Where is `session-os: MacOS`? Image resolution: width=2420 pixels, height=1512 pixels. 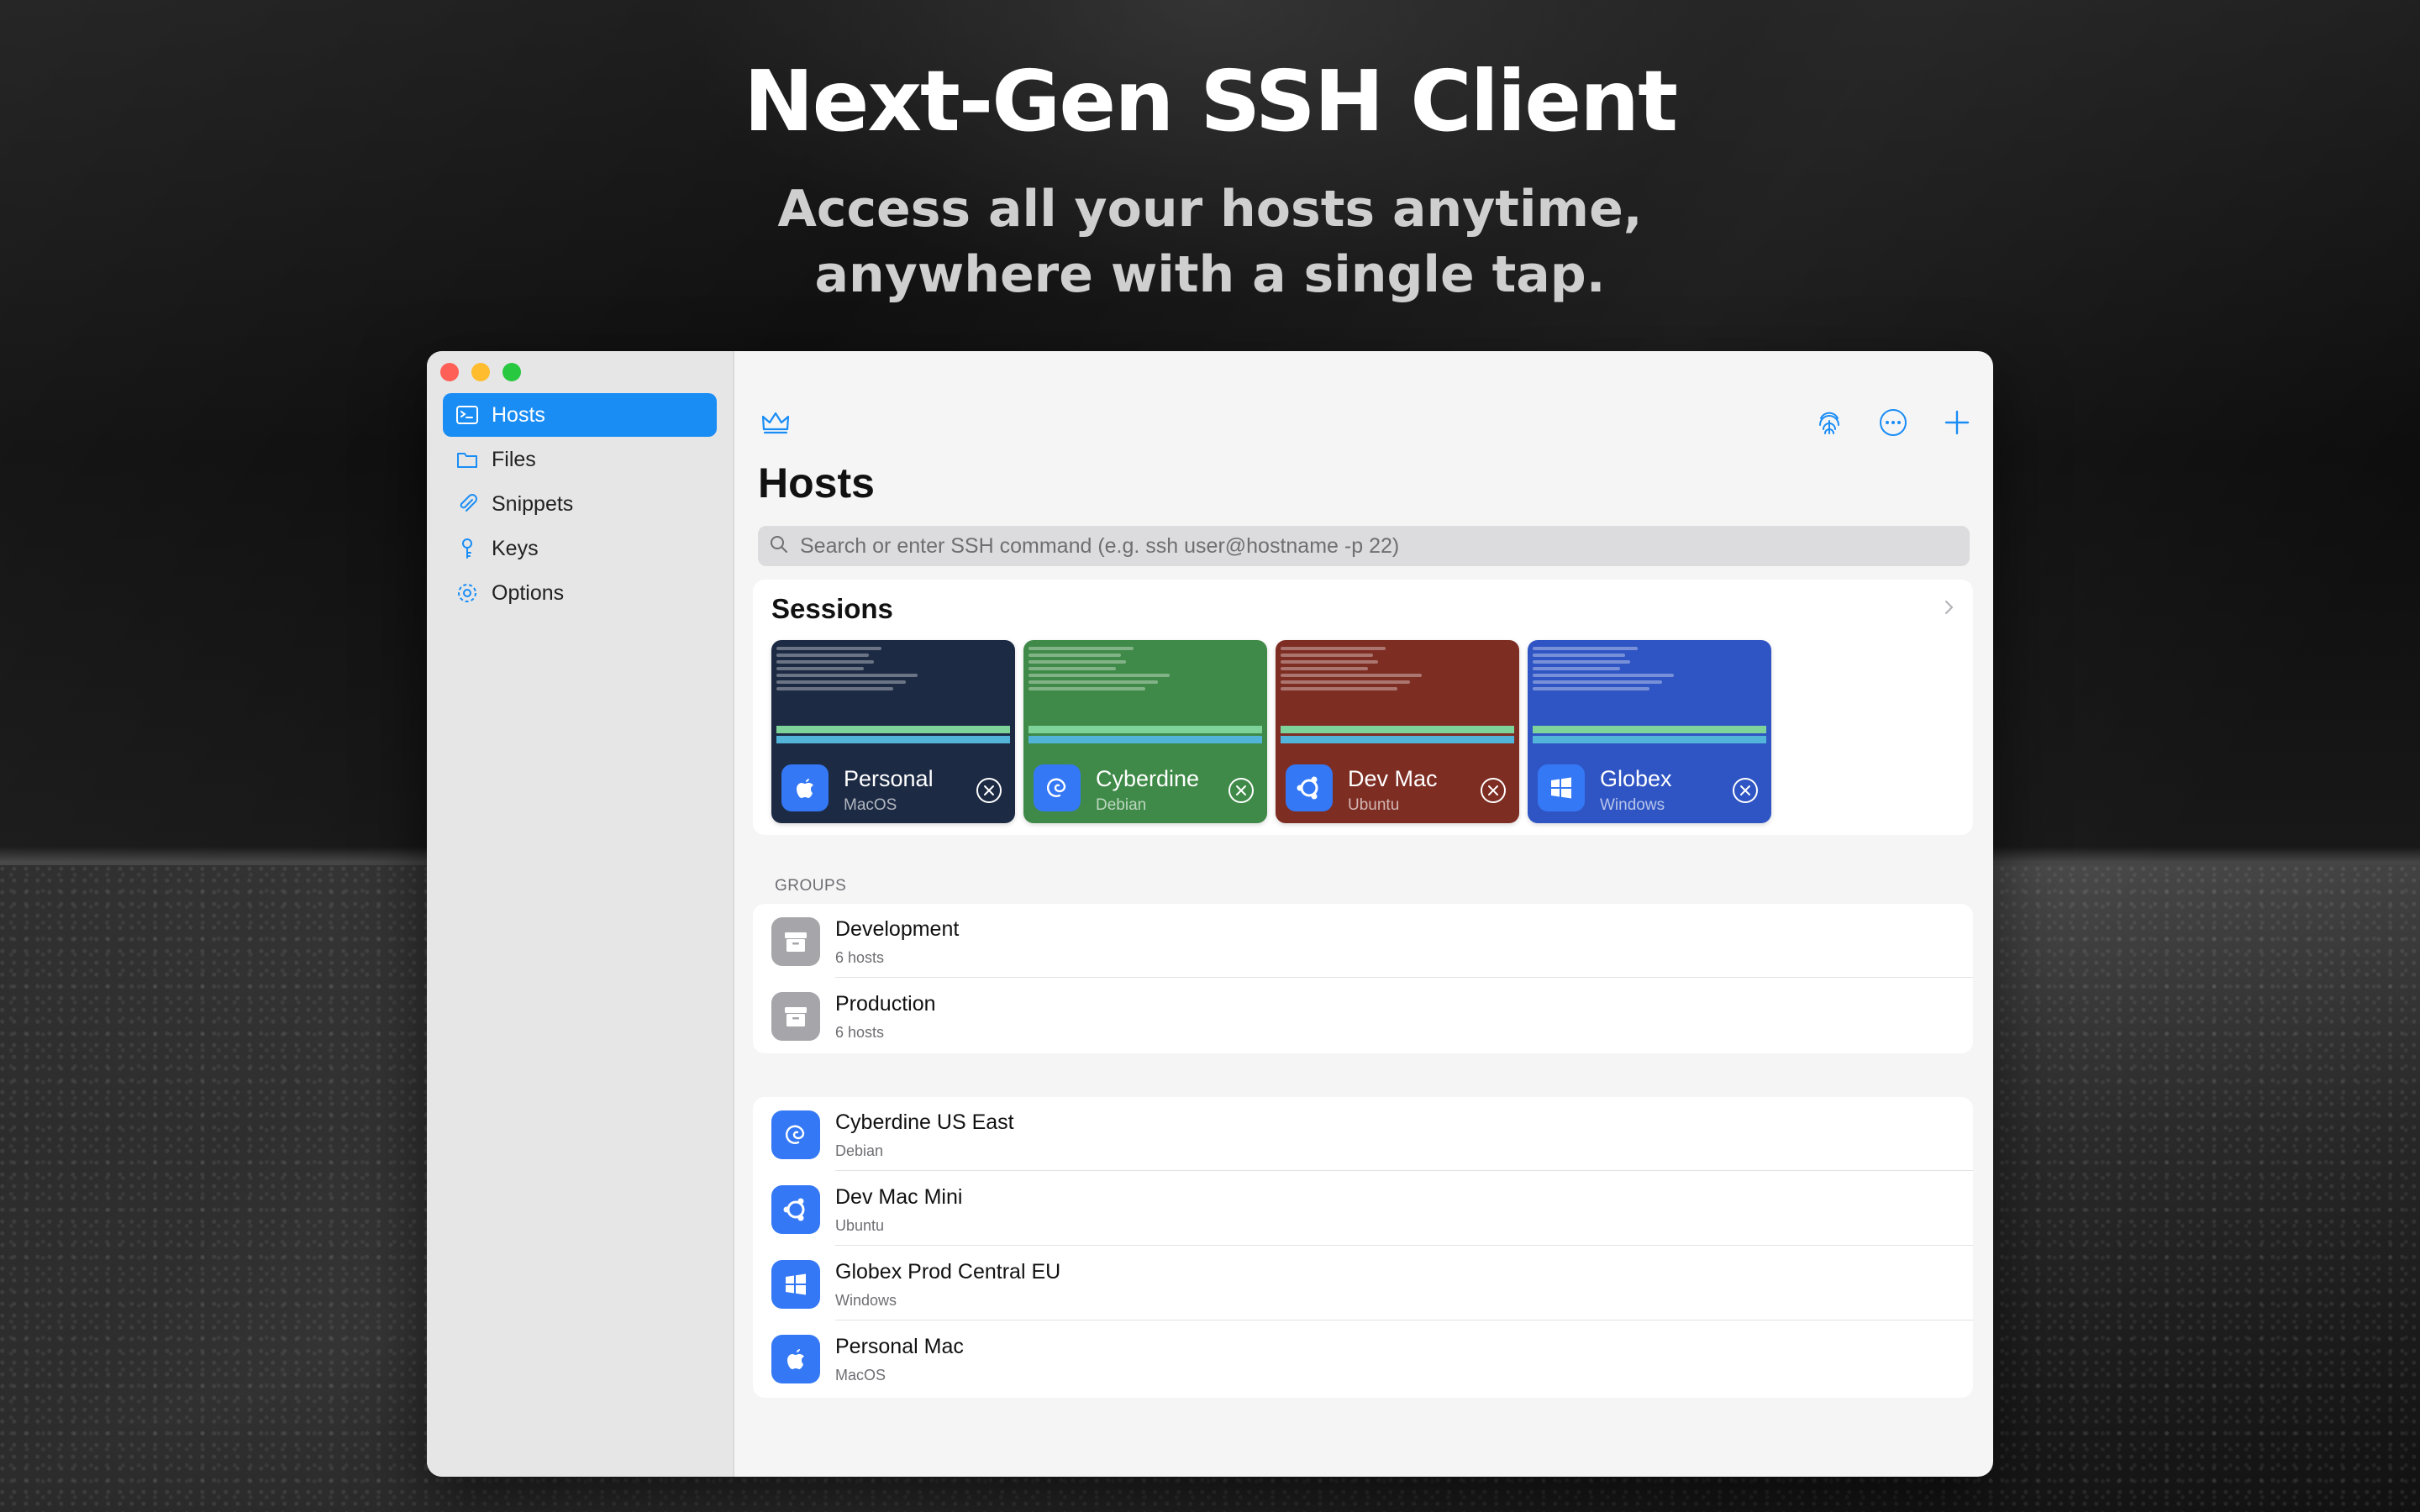
session-os: MacOS is located at coordinates (870, 805).